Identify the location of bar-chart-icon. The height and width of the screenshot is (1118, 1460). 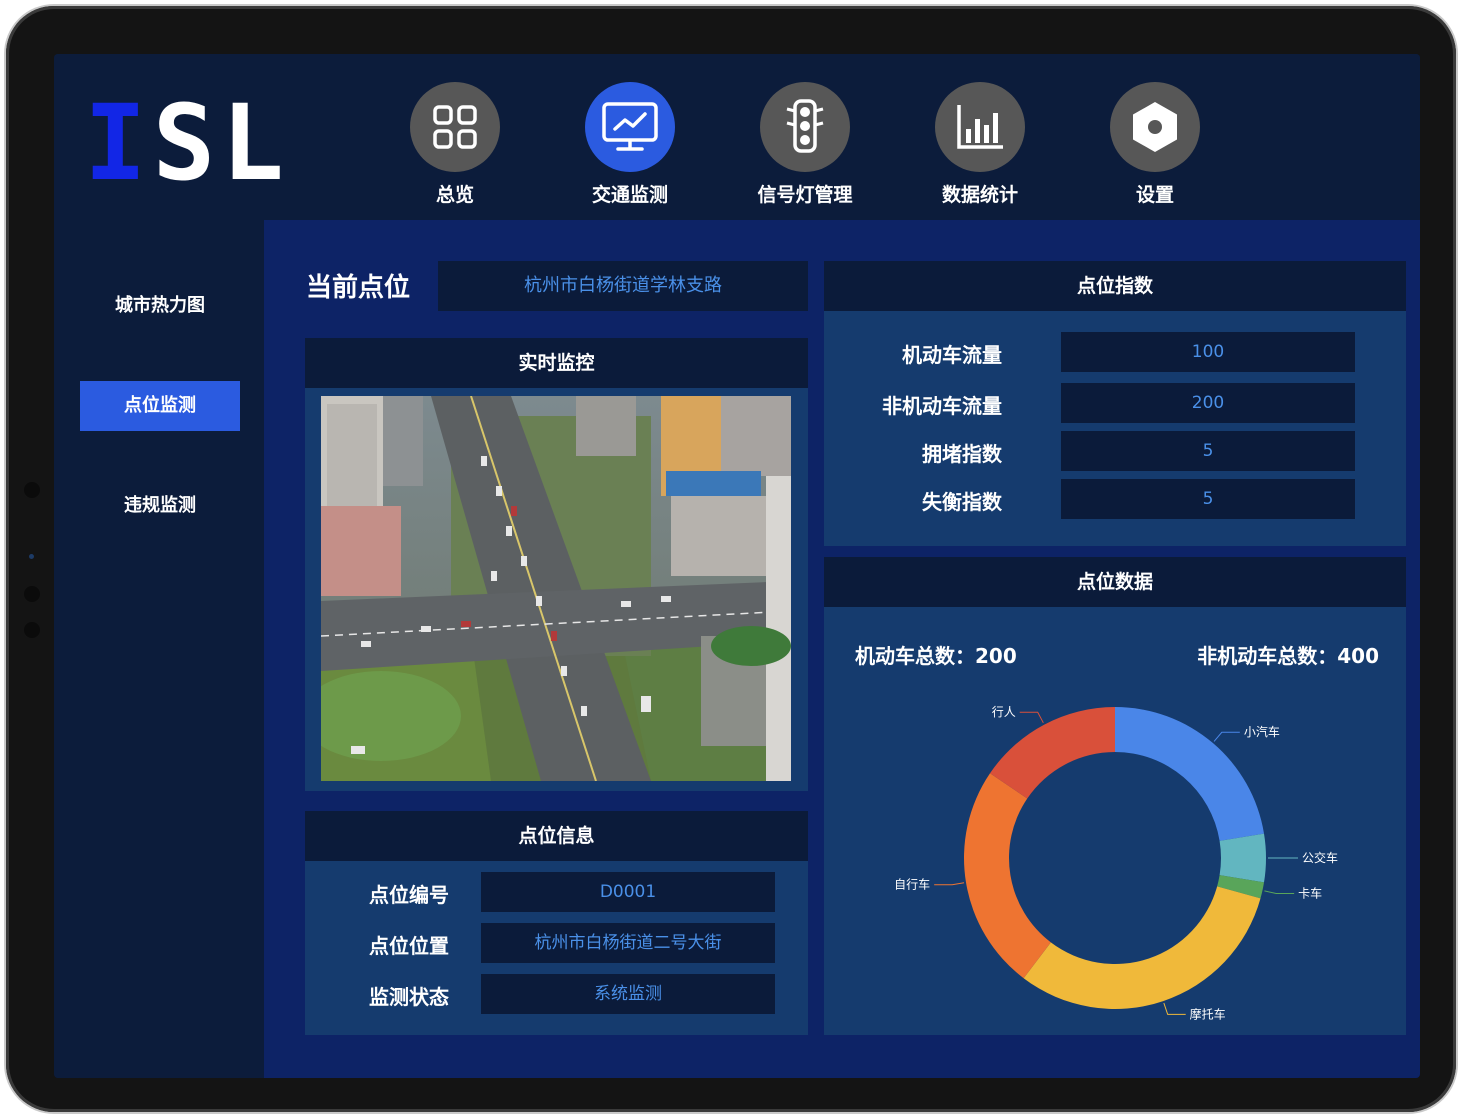
(980, 127).